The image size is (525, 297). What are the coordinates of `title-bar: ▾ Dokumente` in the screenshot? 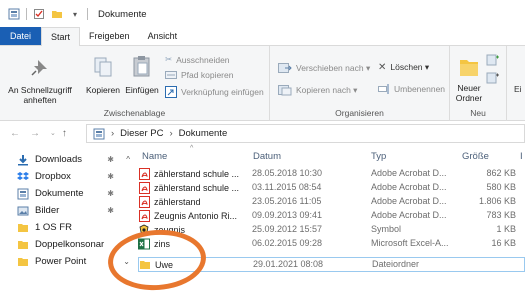 It's located at (262, 14).